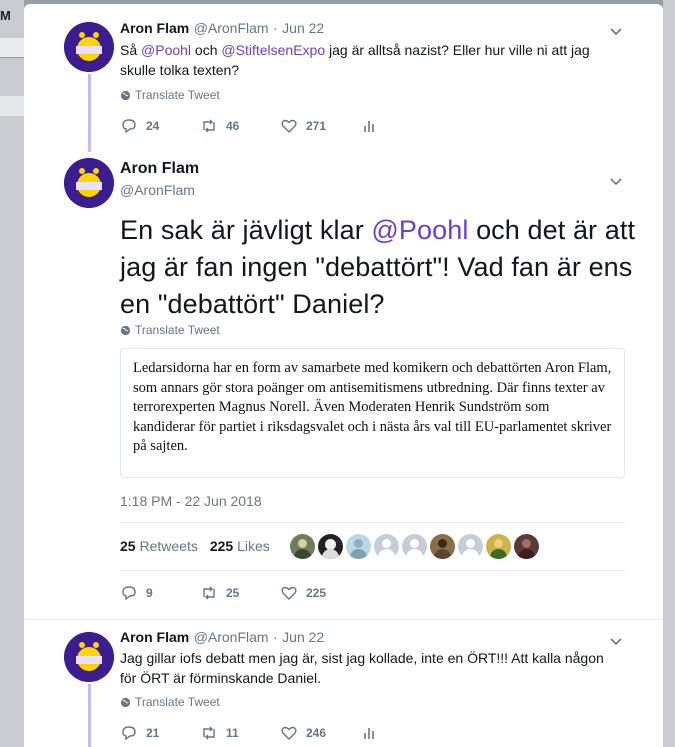 This screenshot has width=675, height=747. I want to click on retweet-stat-label: Retweets, so click(168, 546).